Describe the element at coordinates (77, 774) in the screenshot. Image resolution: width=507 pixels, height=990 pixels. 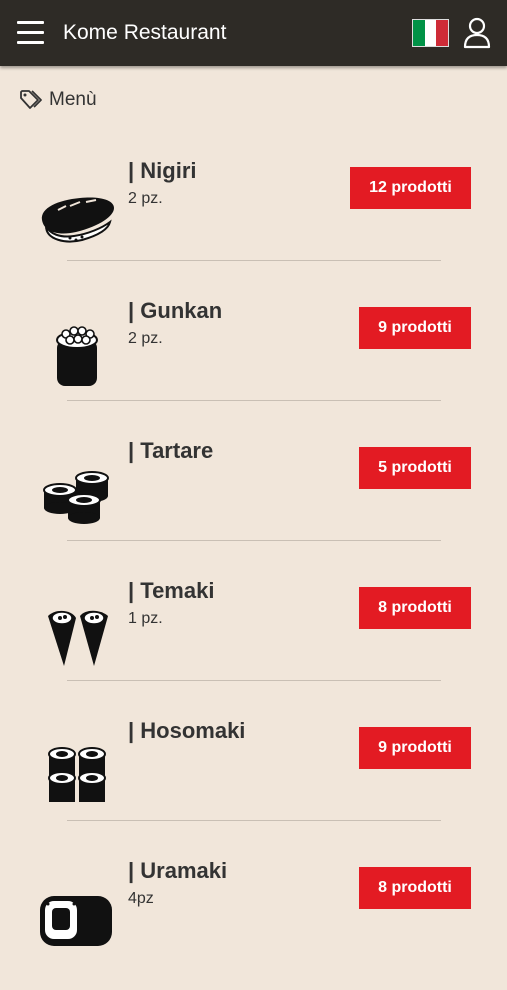
I see `hosomaki-icon` at that location.